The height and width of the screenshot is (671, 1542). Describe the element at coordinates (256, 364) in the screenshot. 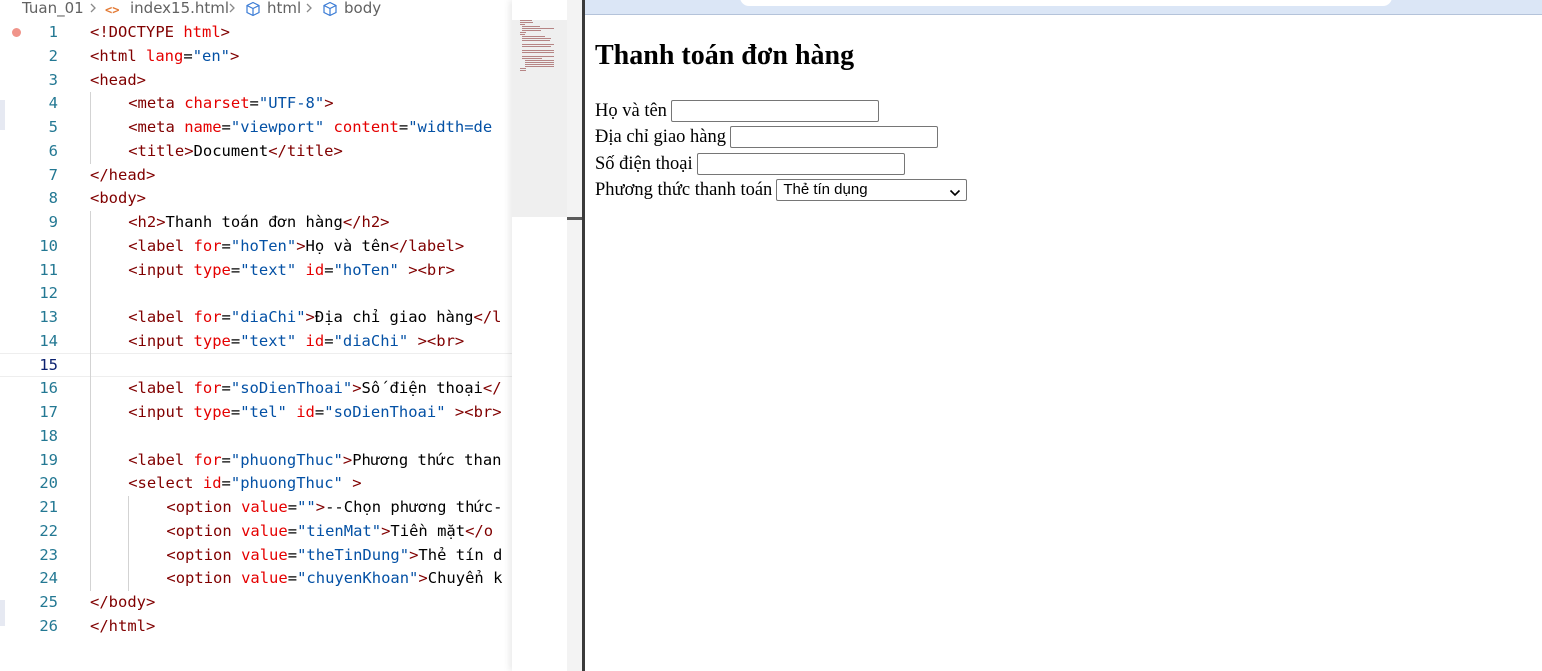

I see `code-line: 15` at that location.